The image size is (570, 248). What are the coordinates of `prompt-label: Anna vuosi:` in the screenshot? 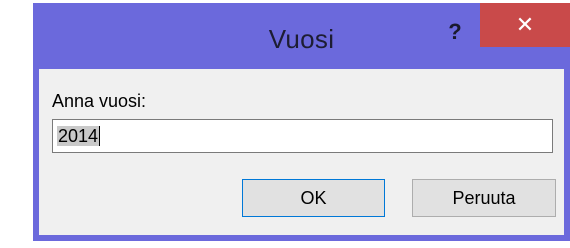 It's located at (99, 101).